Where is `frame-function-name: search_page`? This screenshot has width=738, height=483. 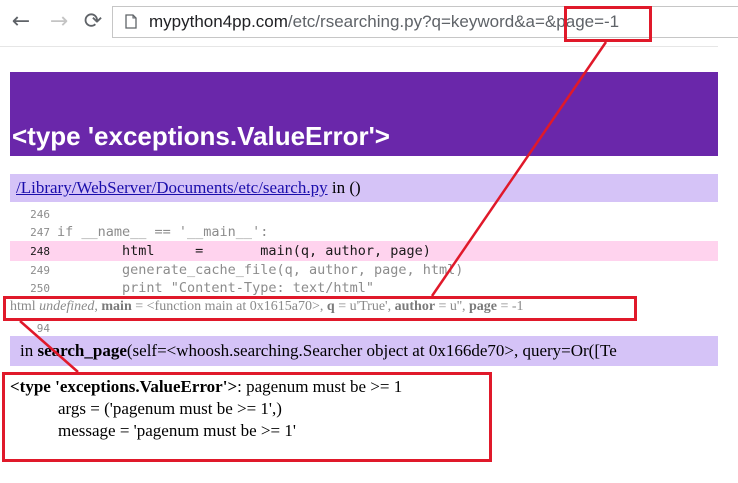
frame-function-name: search_page is located at coordinates (82, 350).